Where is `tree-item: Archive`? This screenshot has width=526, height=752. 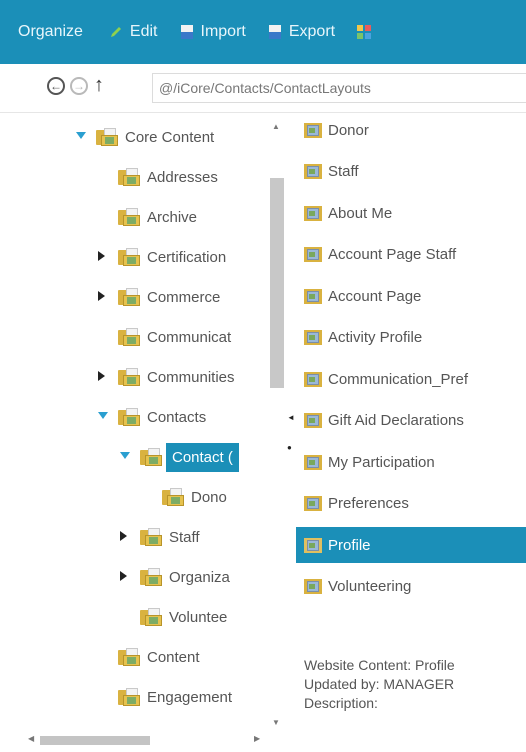
tree-item: Archive is located at coordinates (157, 217).